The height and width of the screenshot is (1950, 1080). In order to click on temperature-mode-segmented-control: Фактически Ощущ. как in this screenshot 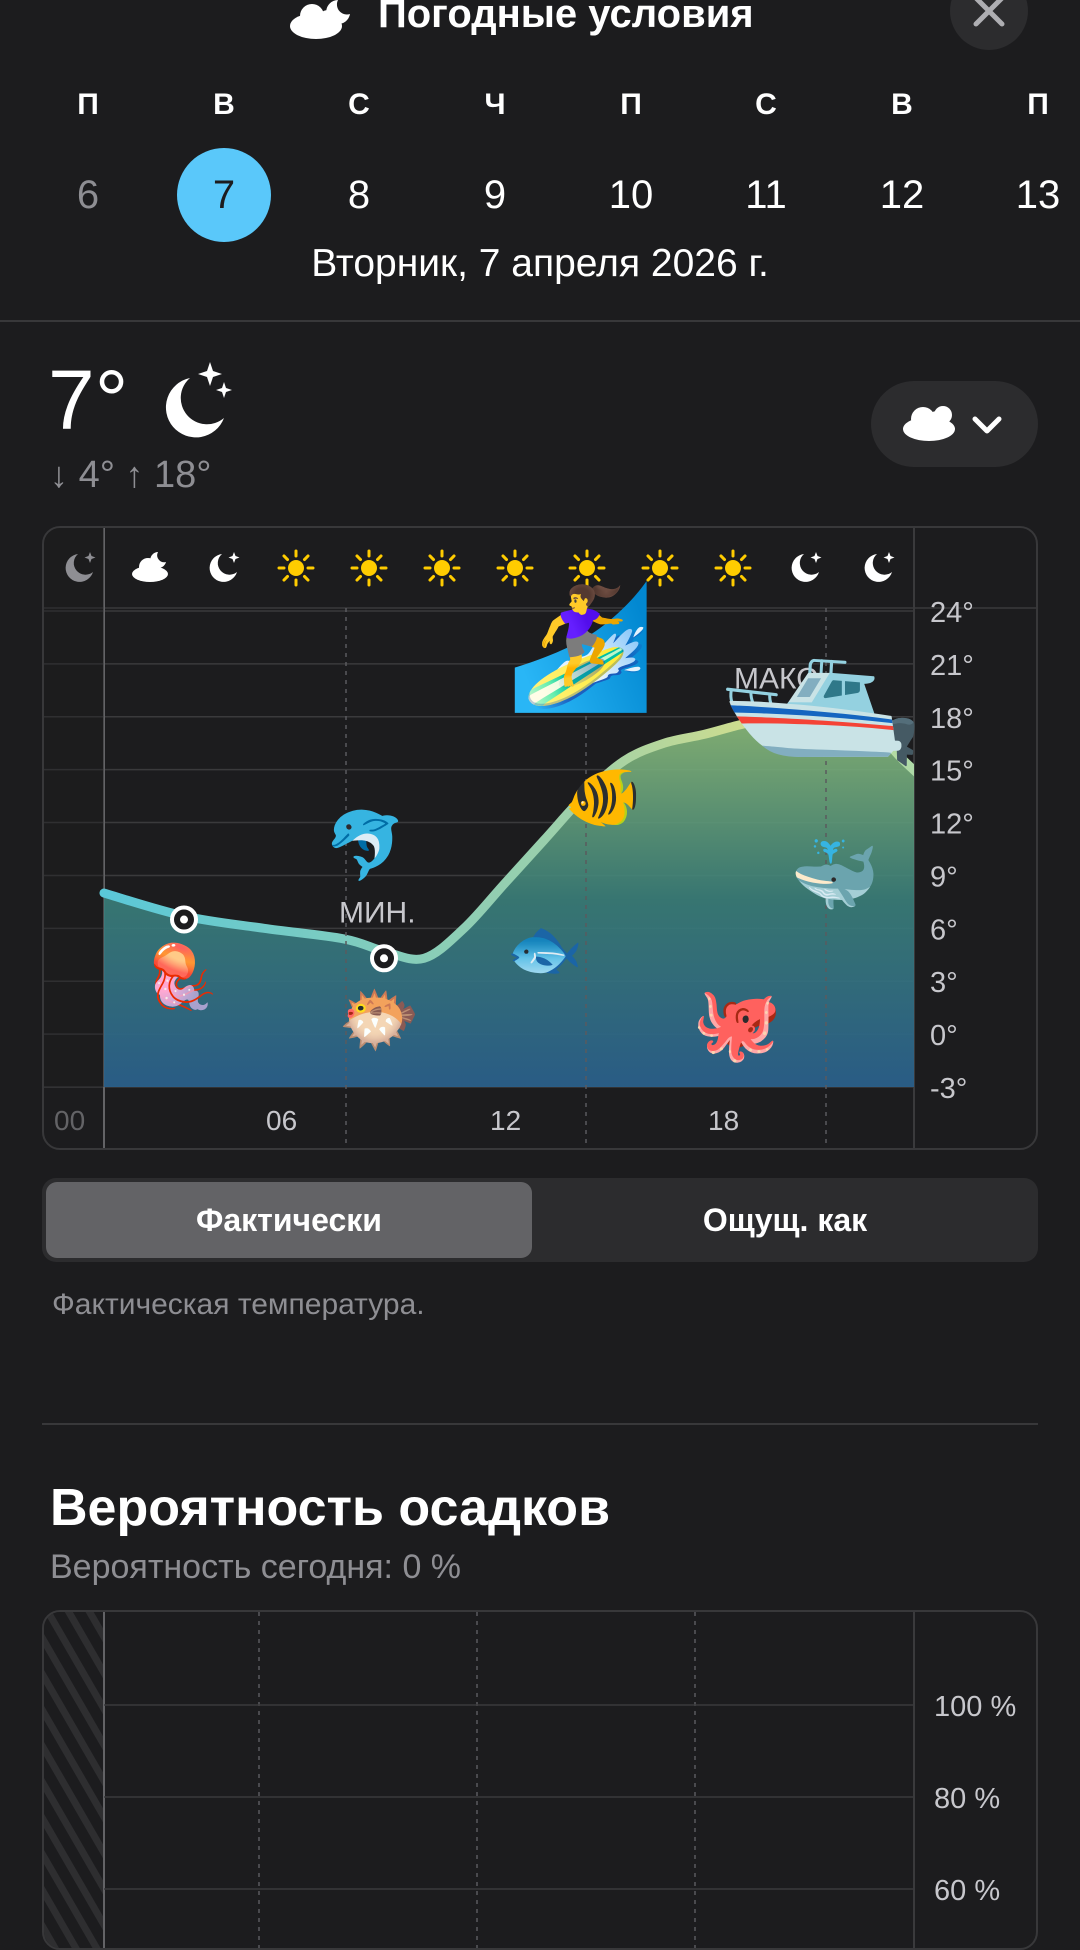, I will do `click(540, 1220)`.